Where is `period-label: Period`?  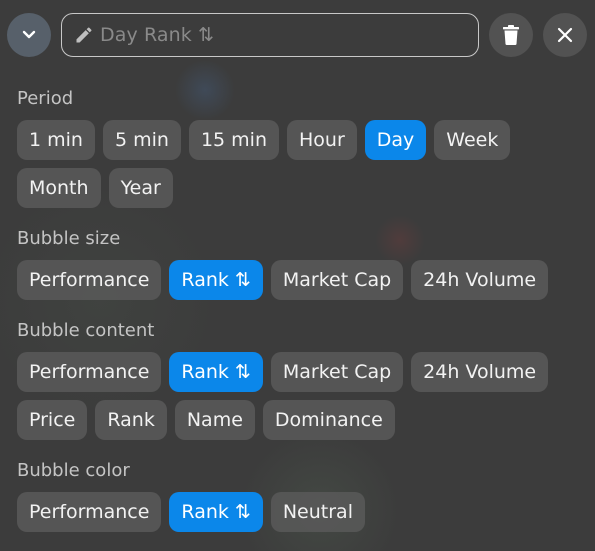 period-label: Period is located at coordinates (45, 98).